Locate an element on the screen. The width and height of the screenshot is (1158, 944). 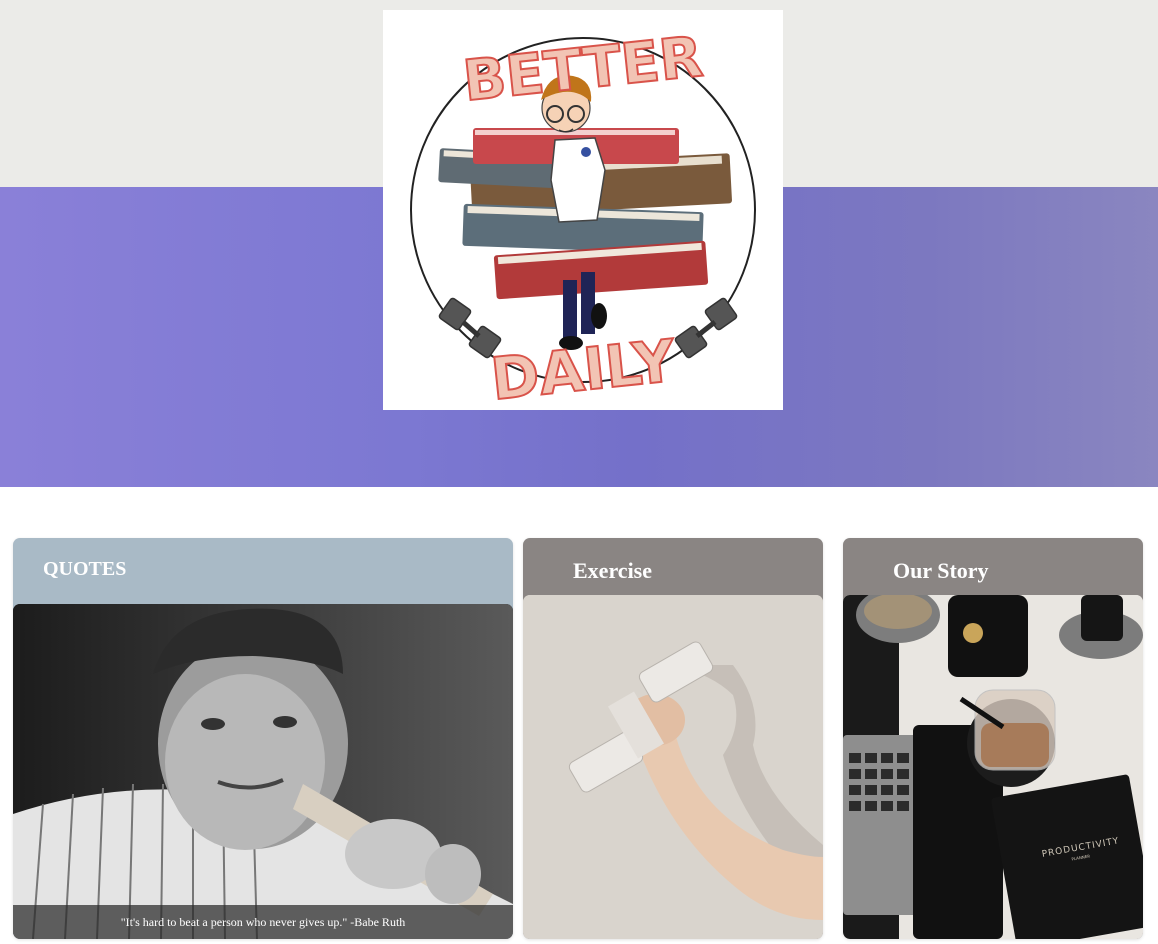
desk-photo: PRODUCTIVITY PLANNER is located at coordinates (993, 767).